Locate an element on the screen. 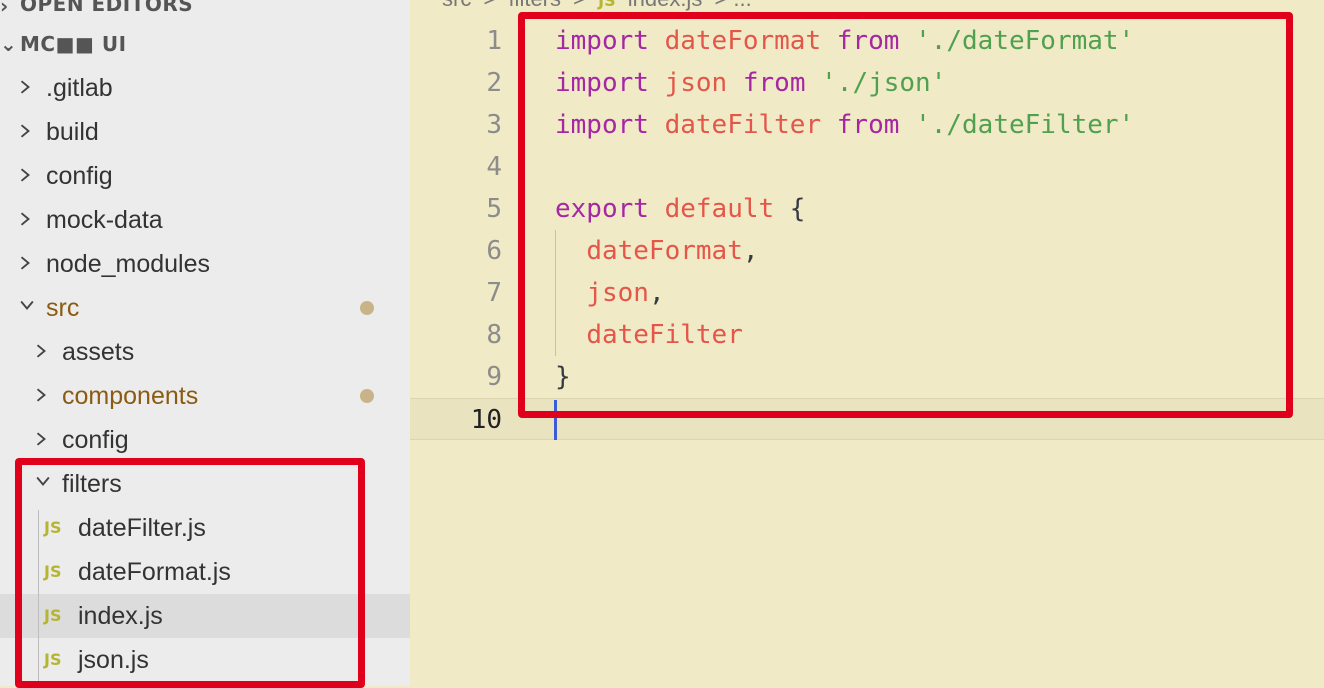 This screenshot has height=688, width=1324. file-item-dateformat-js: JS dateFormat.js is located at coordinates (205, 572).